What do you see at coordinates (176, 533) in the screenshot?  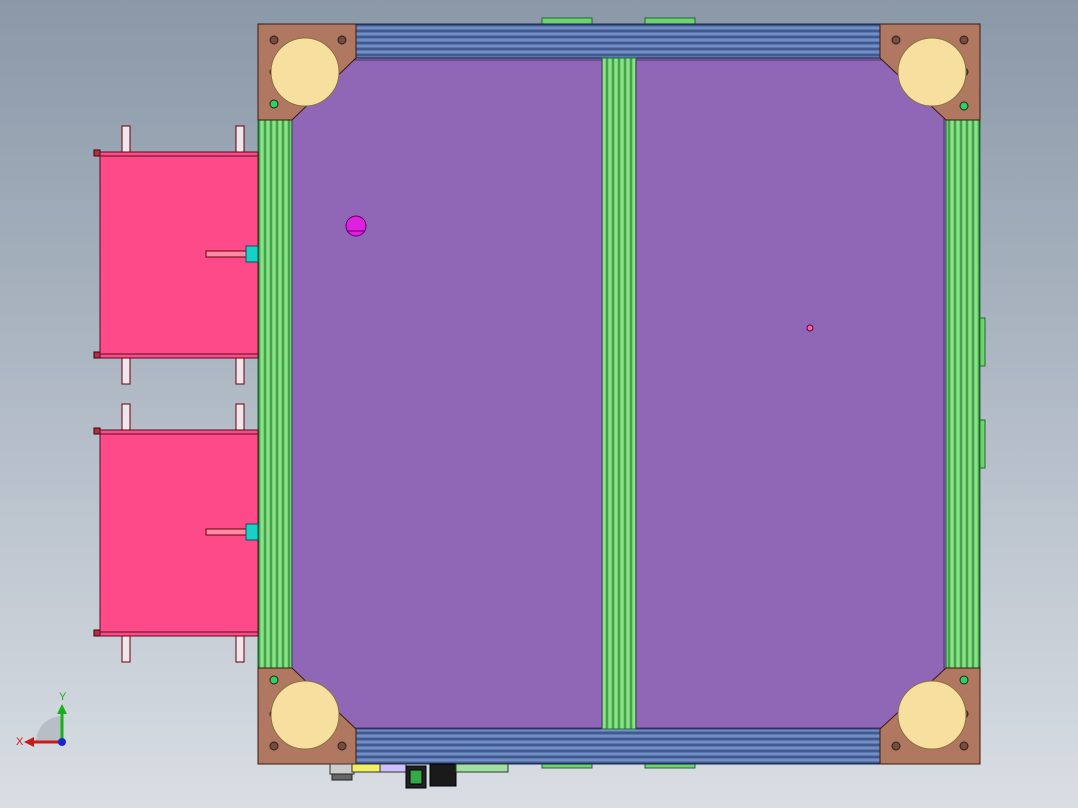 I see `pink-box-lower` at bounding box center [176, 533].